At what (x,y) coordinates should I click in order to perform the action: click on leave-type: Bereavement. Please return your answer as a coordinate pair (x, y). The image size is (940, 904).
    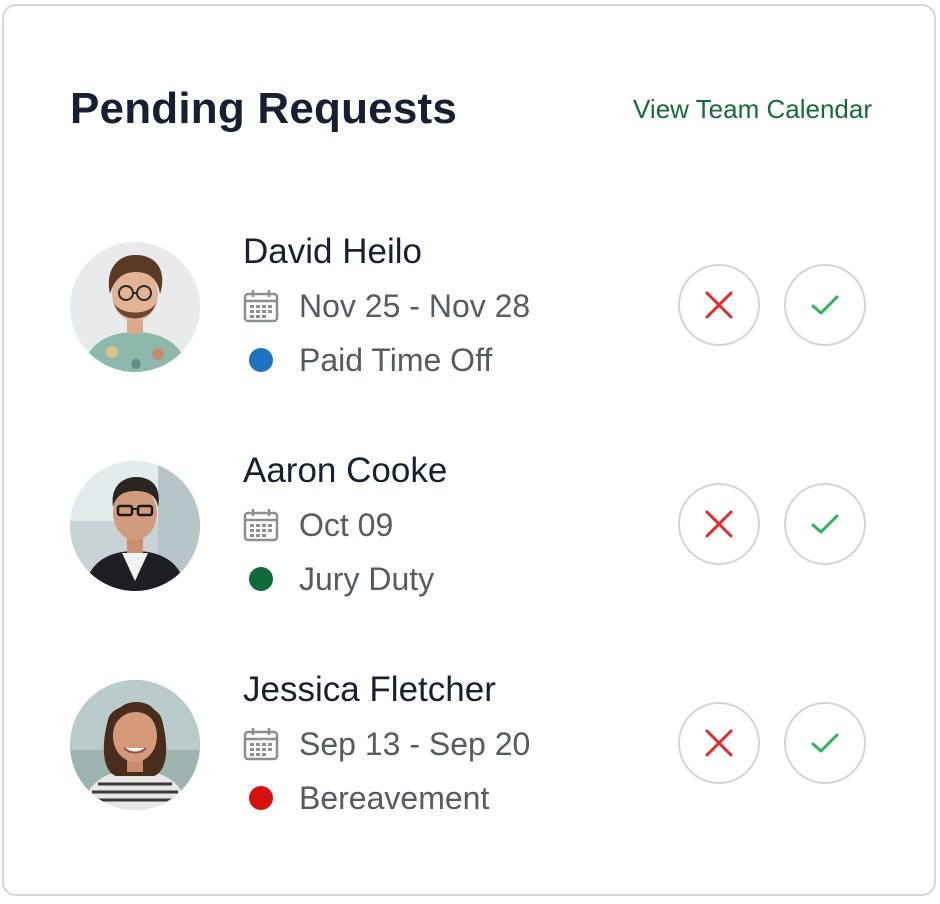
    Looking at the image, I should click on (369, 798).